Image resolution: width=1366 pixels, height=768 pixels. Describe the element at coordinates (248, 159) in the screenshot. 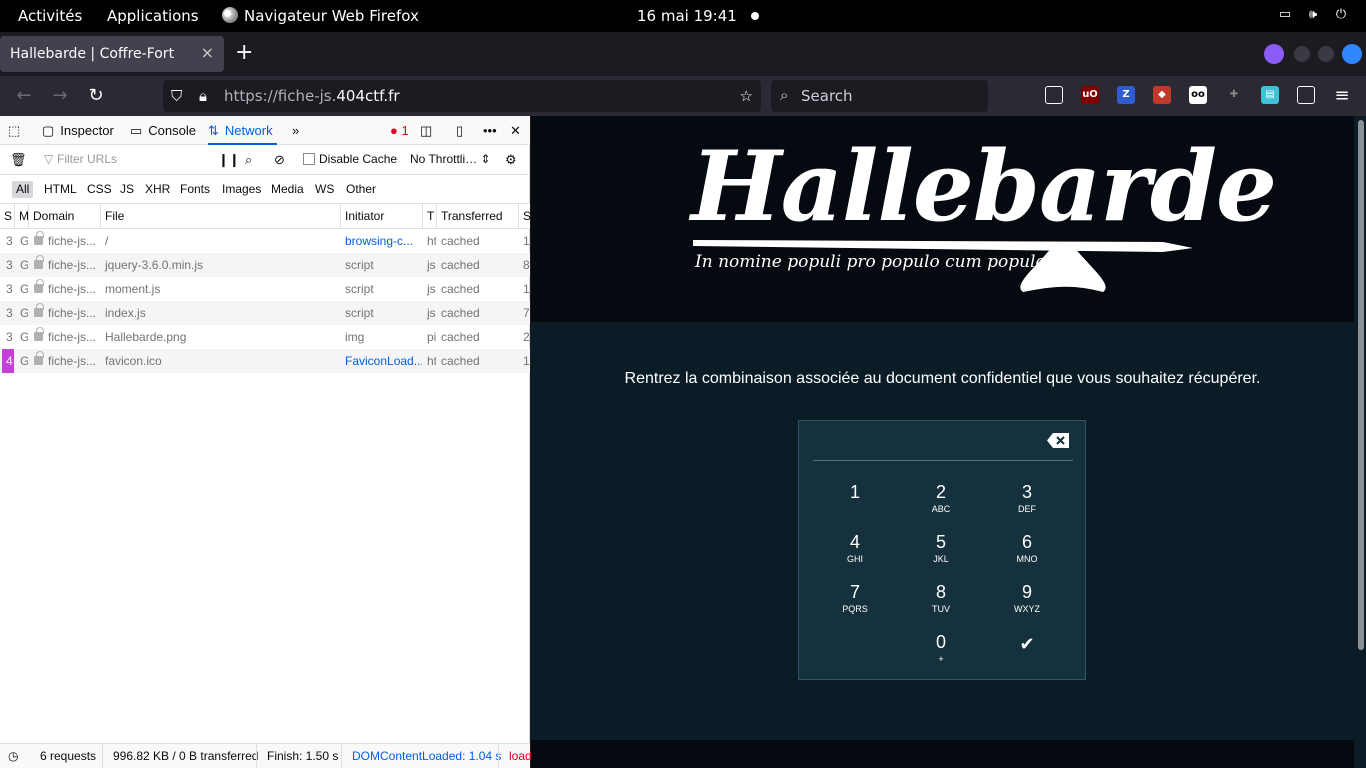

I see `search-requests-icon: ⌕` at that location.